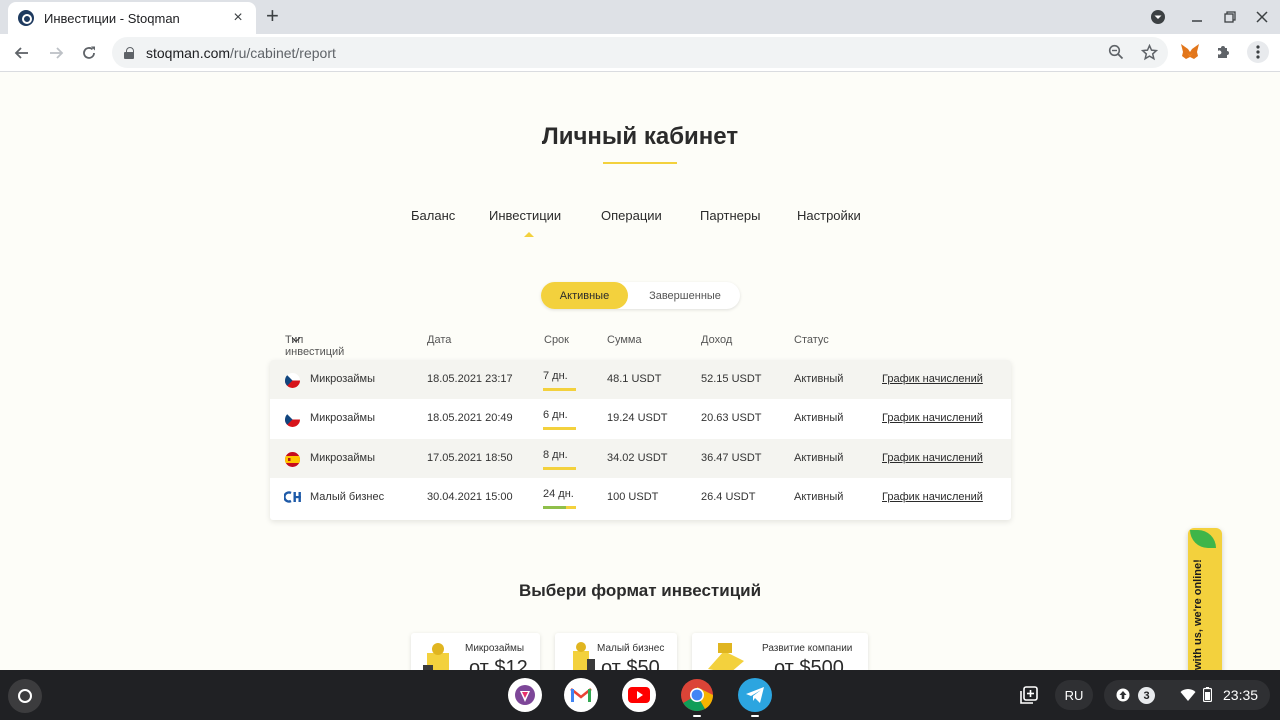  Describe the element at coordinates (1149, 52) in the screenshot. I see `bookmark-star-icon` at that location.